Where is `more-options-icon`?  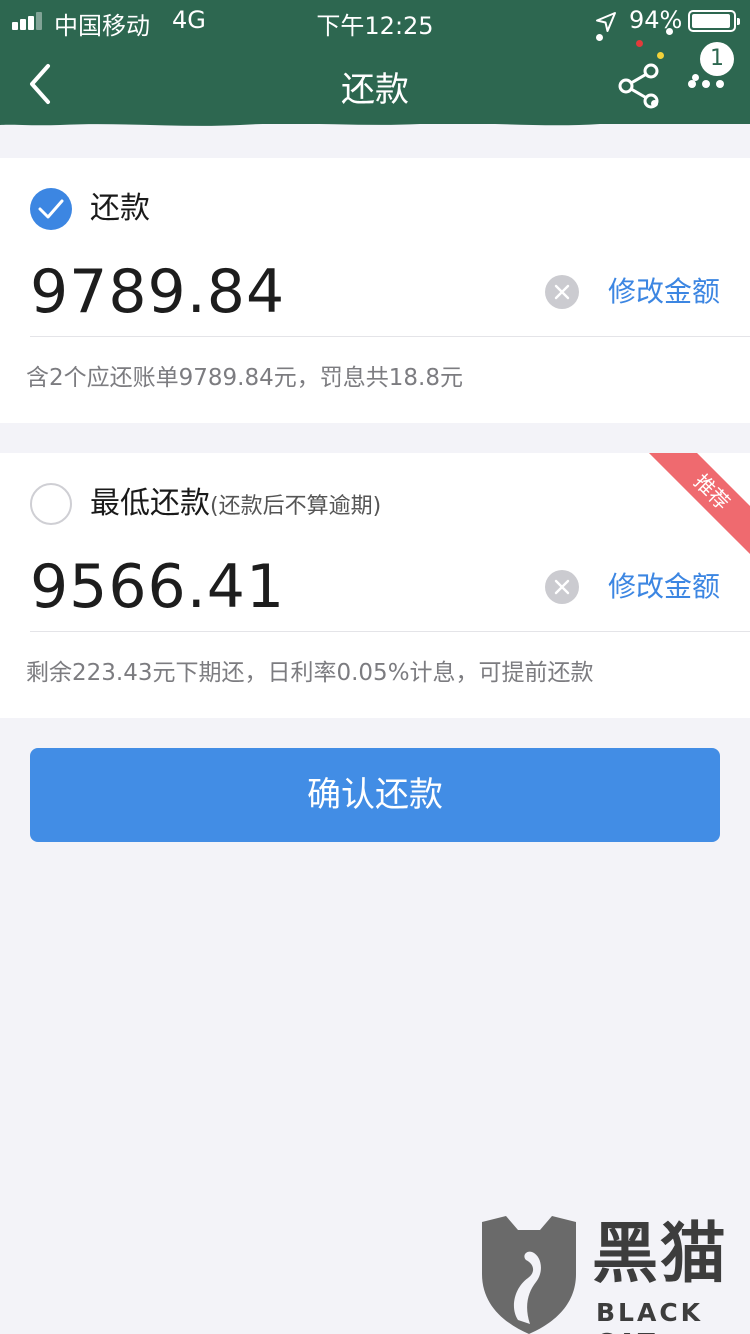 more-options-icon is located at coordinates (706, 84).